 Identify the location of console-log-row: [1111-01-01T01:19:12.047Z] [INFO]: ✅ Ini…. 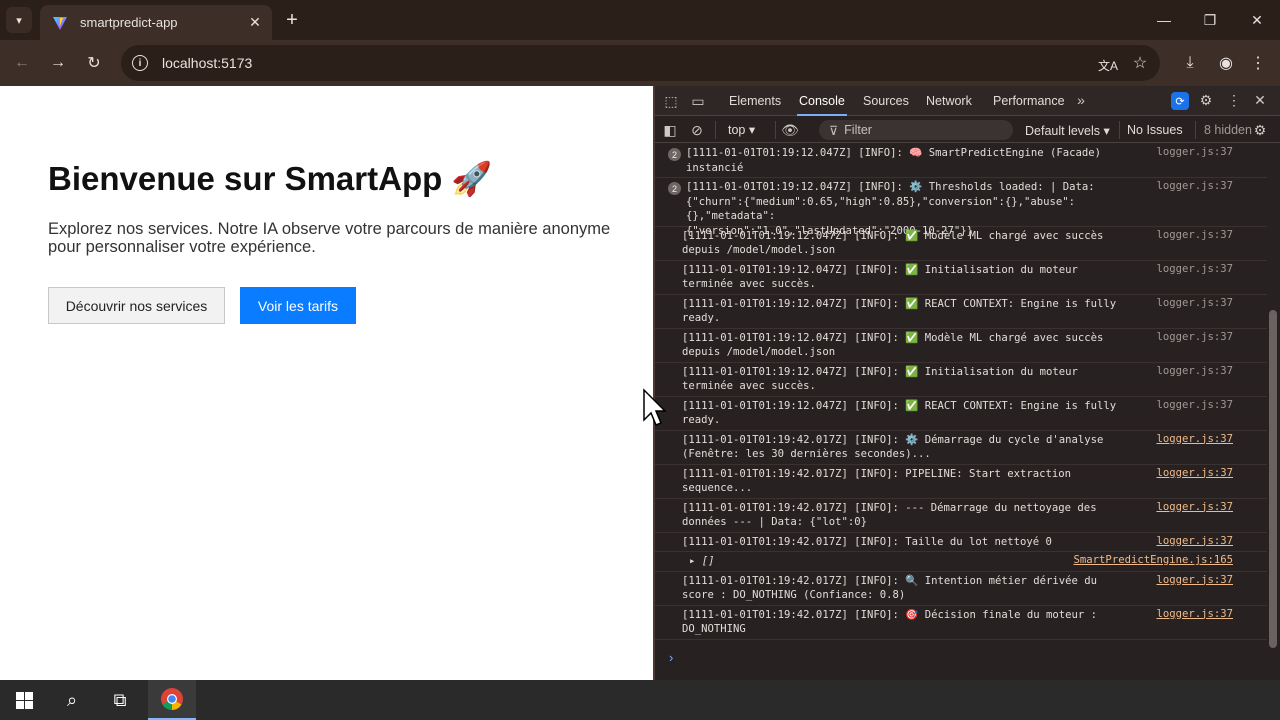
(961, 278).